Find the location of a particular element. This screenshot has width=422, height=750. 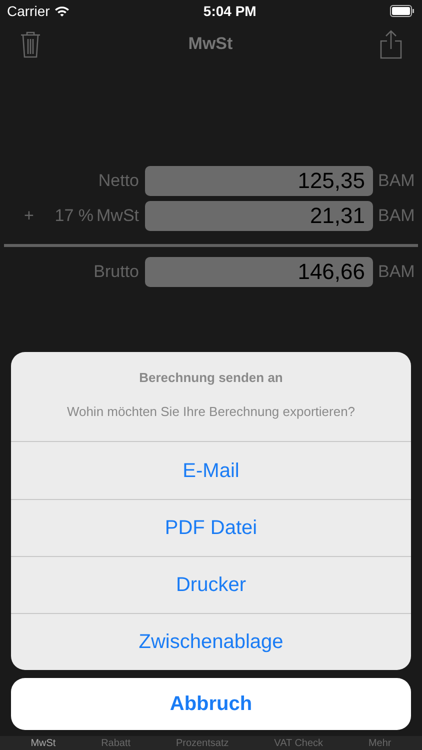

tab: Prozentsatz is located at coordinates (202, 744).